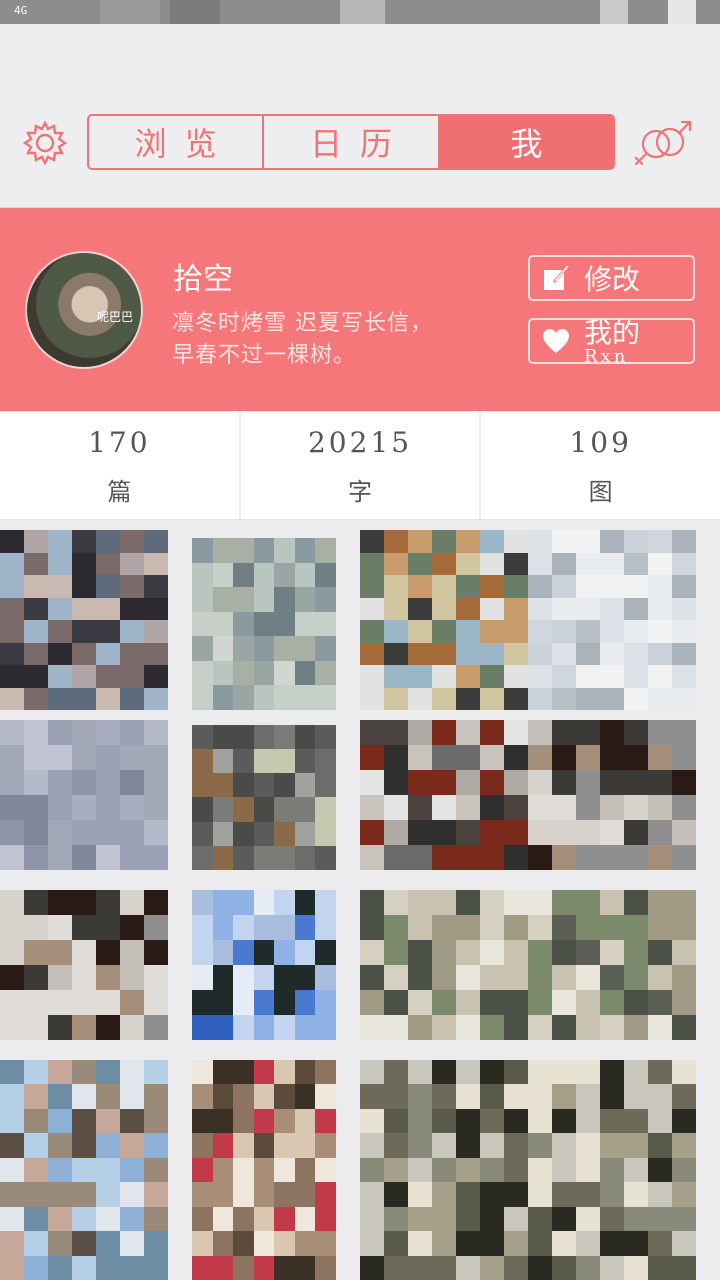 This screenshot has height=1280, width=720. Describe the element at coordinates (600, 492) in the screenshot. I see `stat-label: 图` at that location.